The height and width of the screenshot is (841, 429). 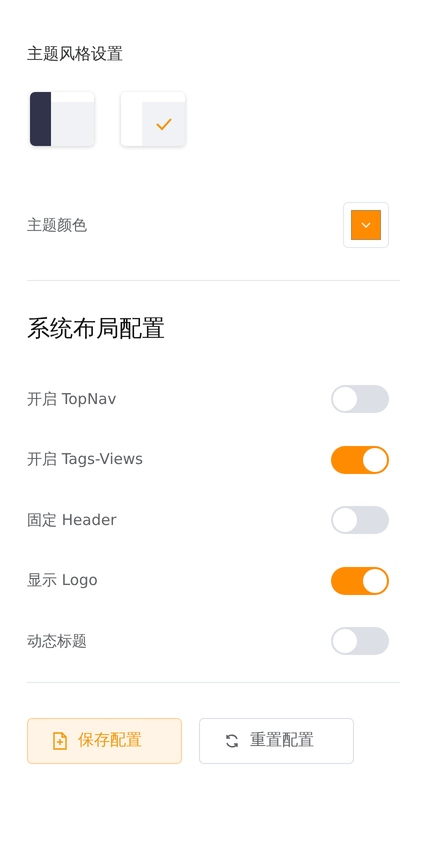 I want to click on setting-label: 动态标题, so click(x=57, y=641).